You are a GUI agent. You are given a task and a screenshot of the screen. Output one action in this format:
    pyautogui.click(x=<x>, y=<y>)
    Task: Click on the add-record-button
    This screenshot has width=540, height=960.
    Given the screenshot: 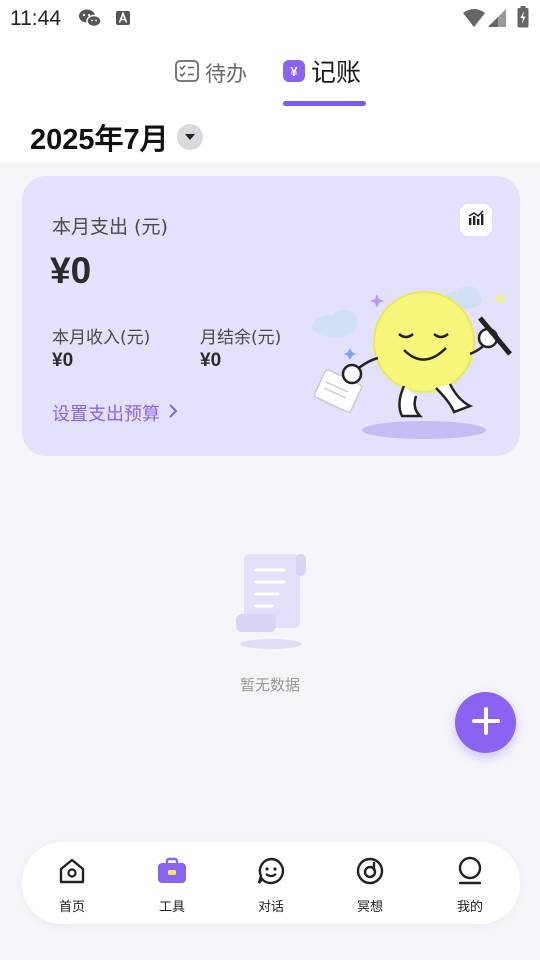 What is the action you would take?
    pyautogui.click(x=485, y=722)
    